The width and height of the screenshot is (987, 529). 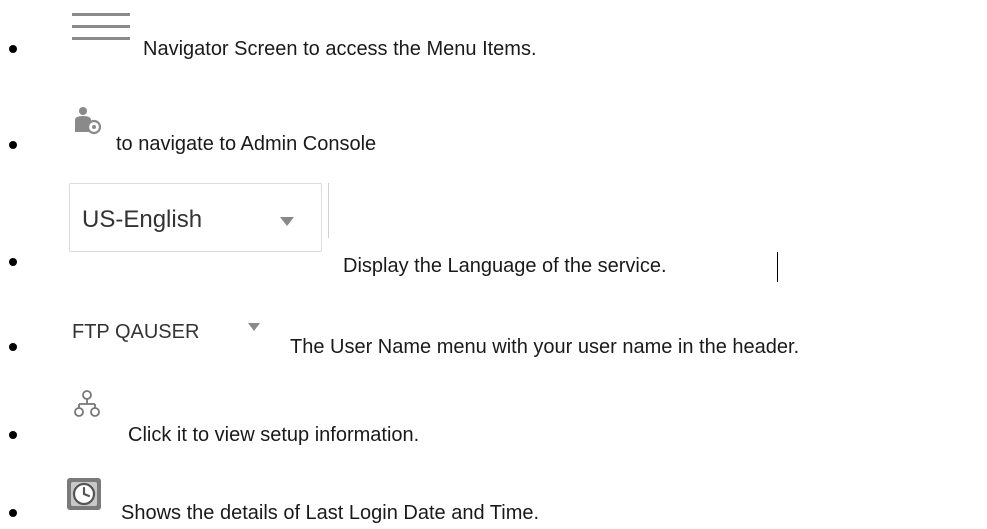 I want to click on text-cursor, so click(x=777, y=267).